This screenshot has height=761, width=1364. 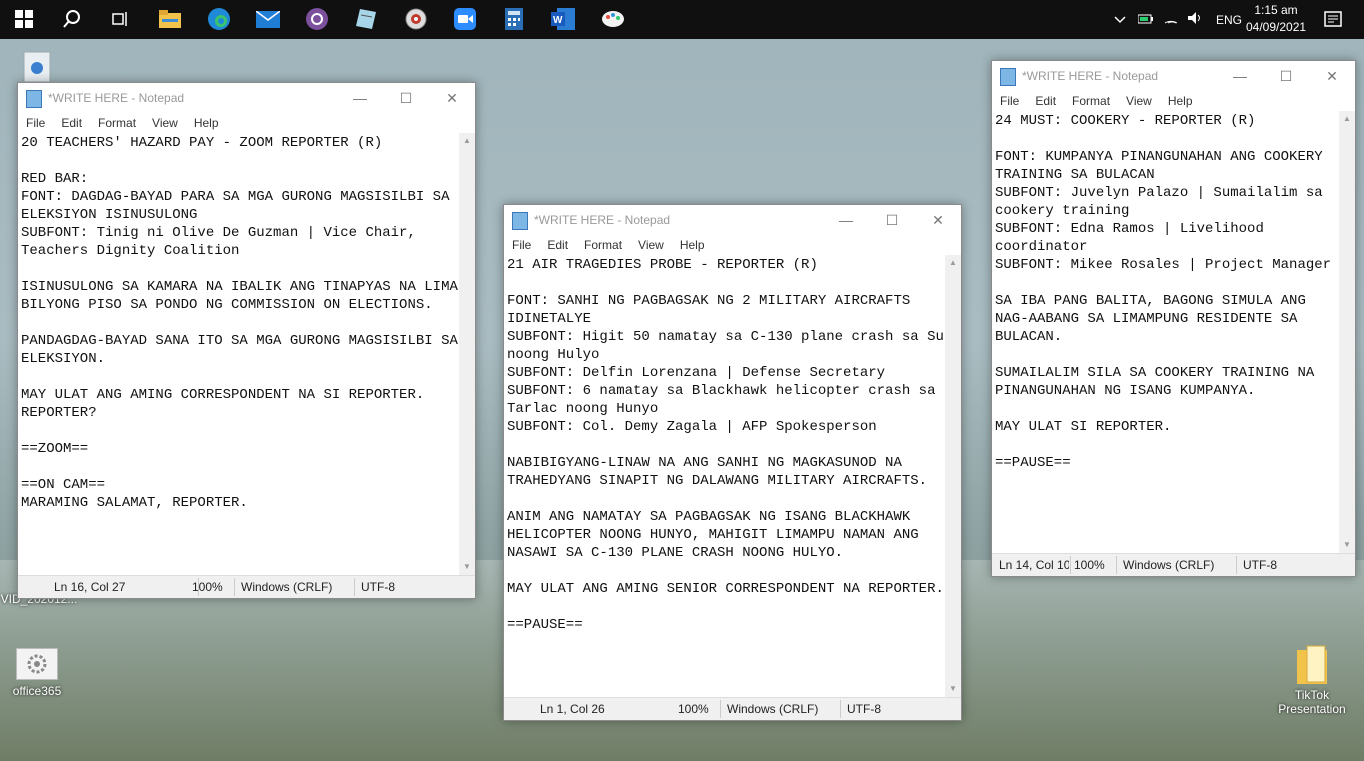 What do you see at coordinates (1229, 20) in the screenshot?
I see `language-indicator: ENG` at bounding box center [1229, 20].